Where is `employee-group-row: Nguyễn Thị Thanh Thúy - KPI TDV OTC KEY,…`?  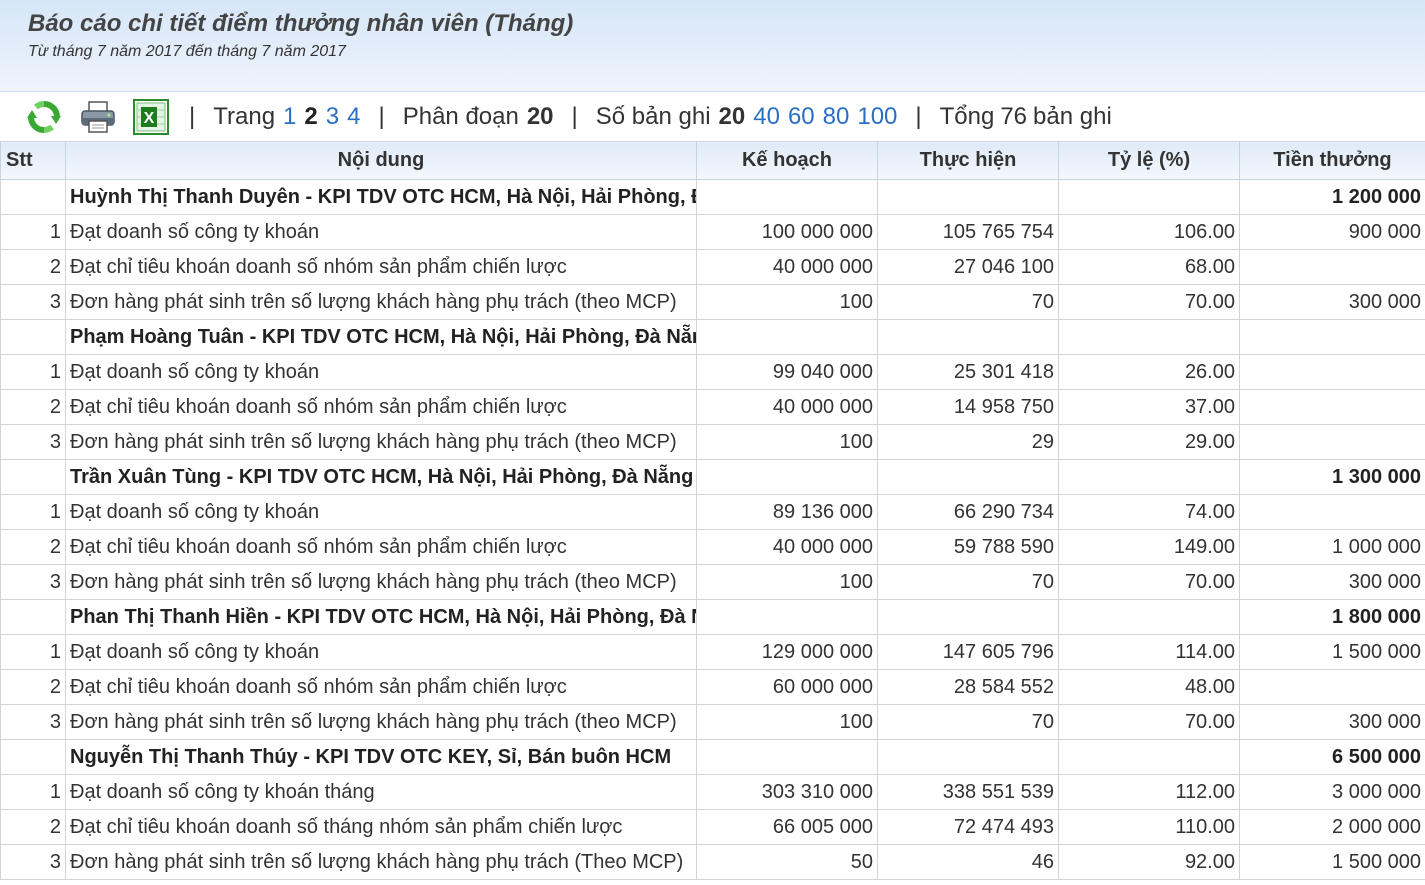 employee-group-row: Nguyễn Thị Thanh Thúy - KPI TDV OTC KEY,… is located at coordinates (712, 757).